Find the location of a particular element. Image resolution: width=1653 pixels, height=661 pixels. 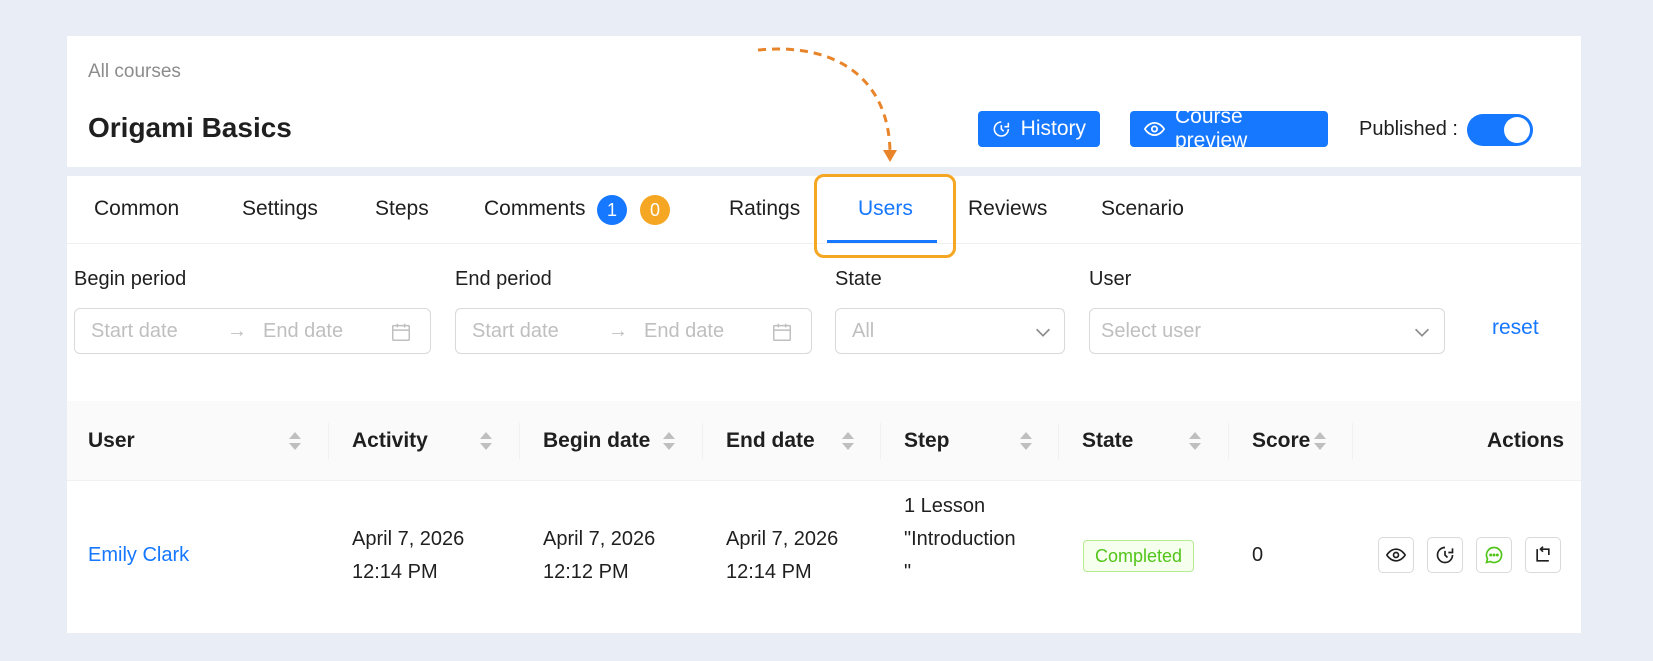

activity-time: 12:14 PM is located at coordinates (395, 572).